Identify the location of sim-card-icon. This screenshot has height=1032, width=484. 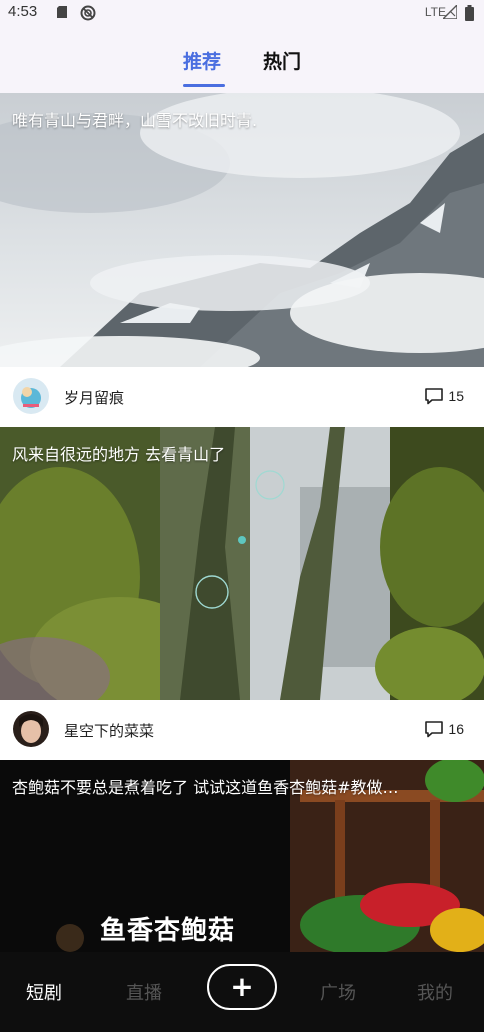
(62, 12).